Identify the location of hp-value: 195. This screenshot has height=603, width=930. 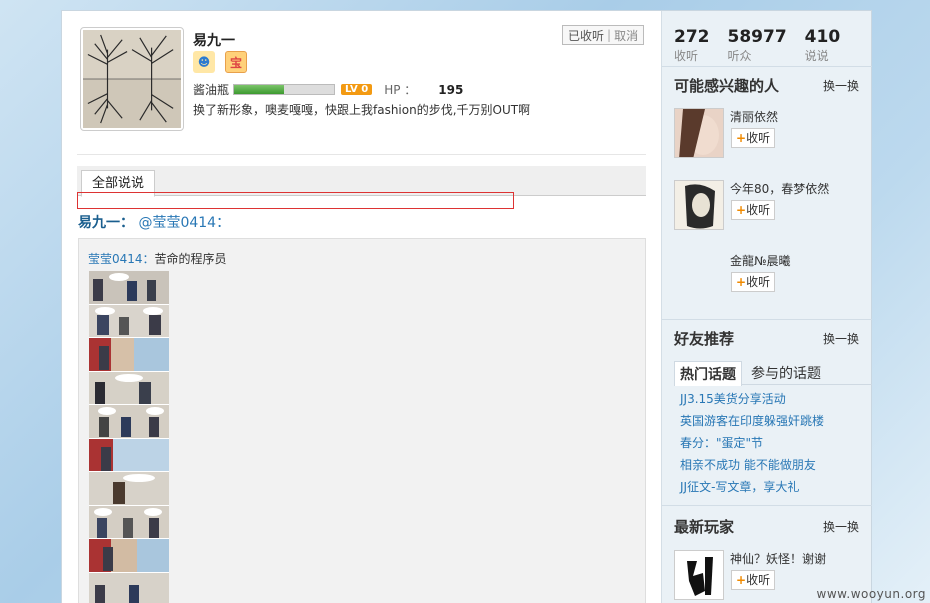
(451, 89).